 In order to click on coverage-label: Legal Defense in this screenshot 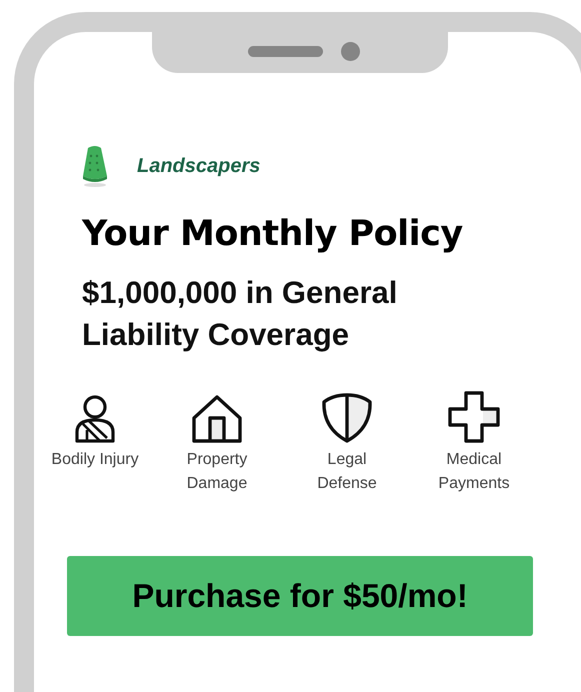, I will do `click(347, 472)`.